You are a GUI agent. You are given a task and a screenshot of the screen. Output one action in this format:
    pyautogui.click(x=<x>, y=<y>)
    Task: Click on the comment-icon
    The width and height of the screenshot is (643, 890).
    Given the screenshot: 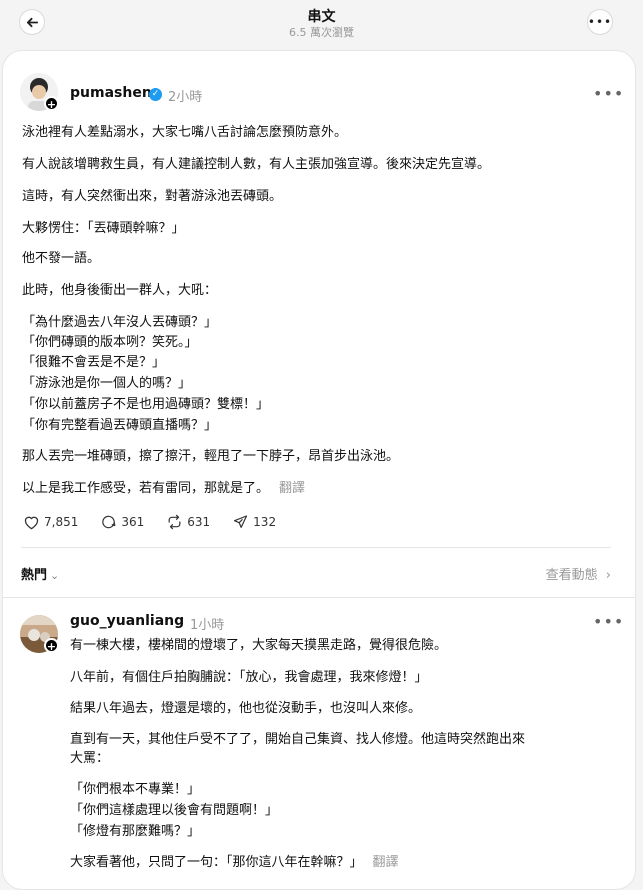 What is the action you would take?
    pyautogui.click(x=109, y=522)
    